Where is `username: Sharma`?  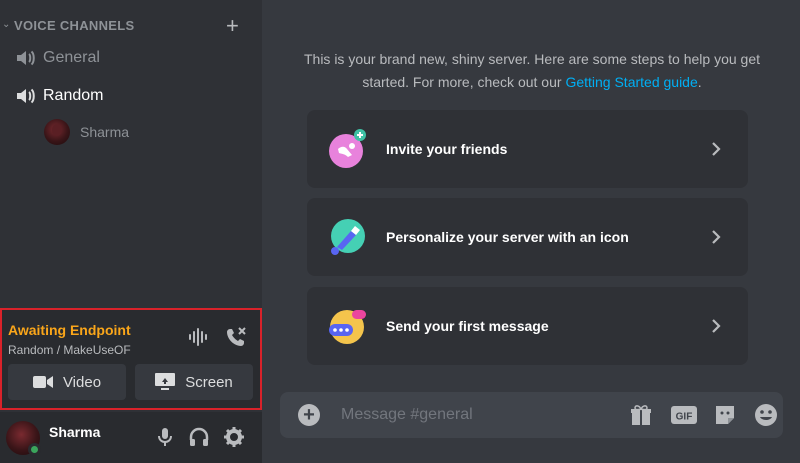
username: Sharma is located at coordinates (74, 432).